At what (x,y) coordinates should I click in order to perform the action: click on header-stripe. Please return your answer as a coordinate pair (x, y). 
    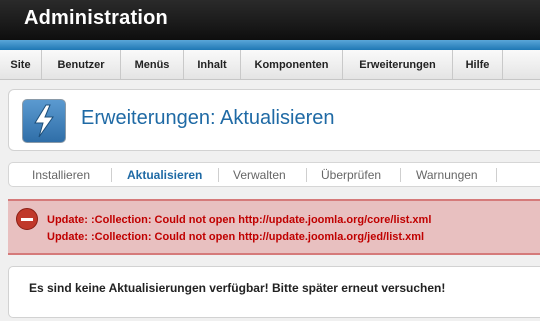
    Looking at the image, I should click on (270, 45).